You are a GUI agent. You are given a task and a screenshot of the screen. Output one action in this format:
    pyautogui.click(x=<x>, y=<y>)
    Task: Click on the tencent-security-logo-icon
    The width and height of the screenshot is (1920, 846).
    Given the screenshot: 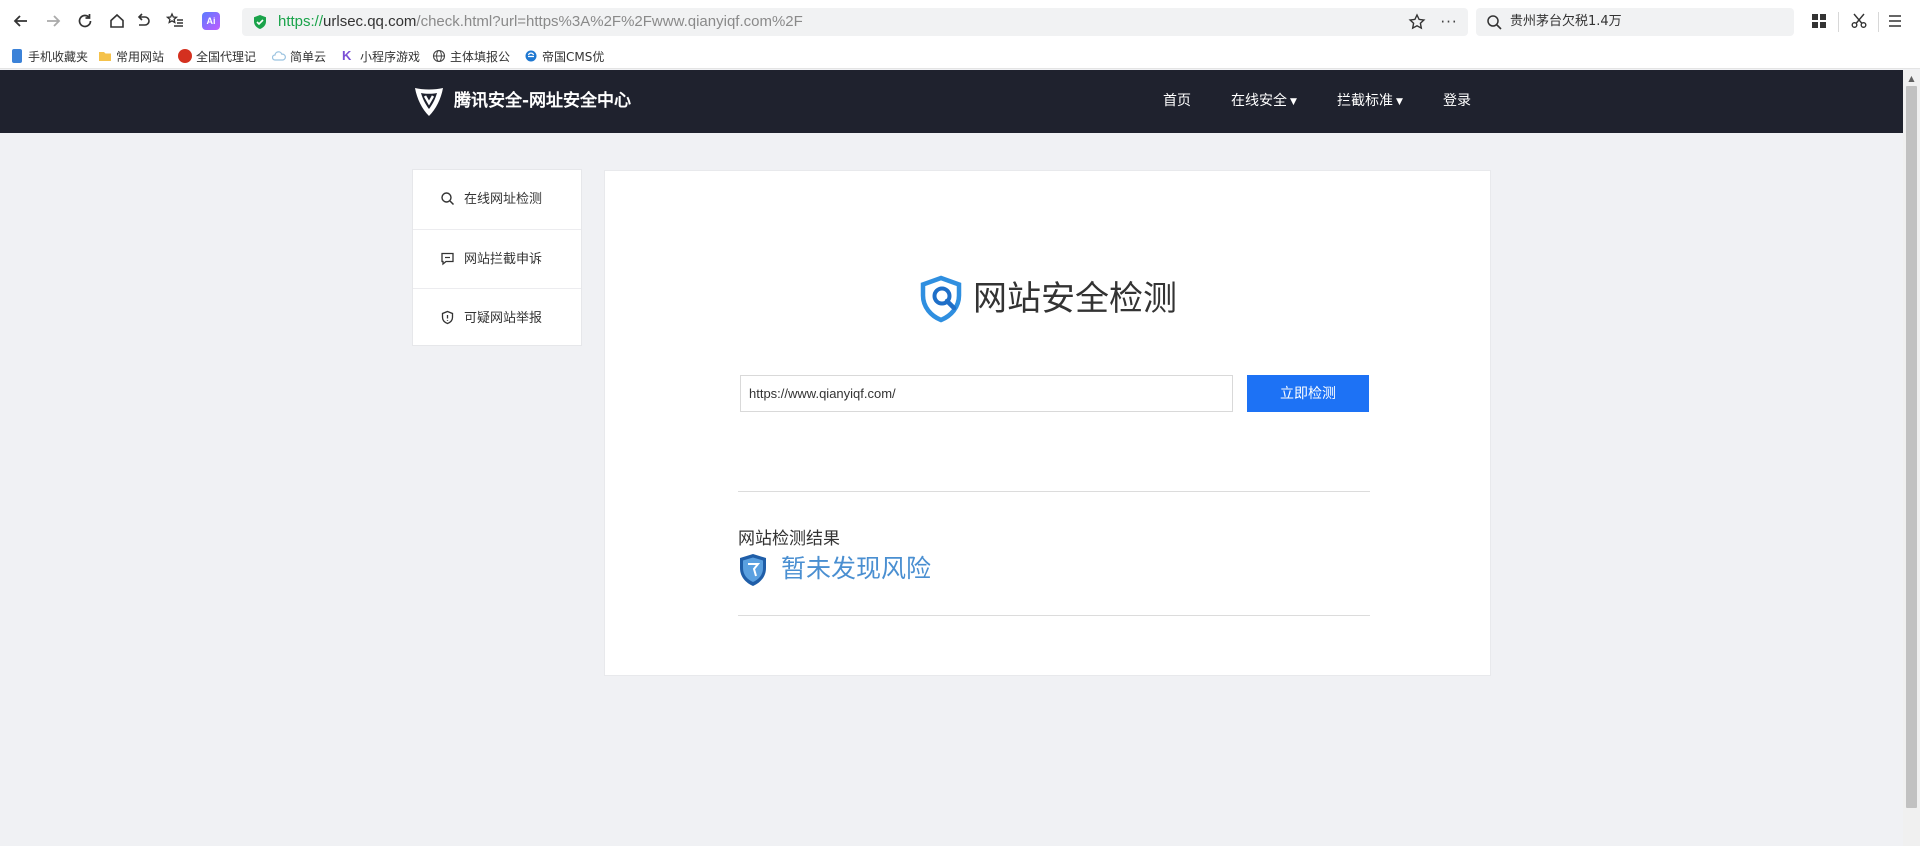 What is the action you would take?
    pyautogui.click(x=429, y=101)
    